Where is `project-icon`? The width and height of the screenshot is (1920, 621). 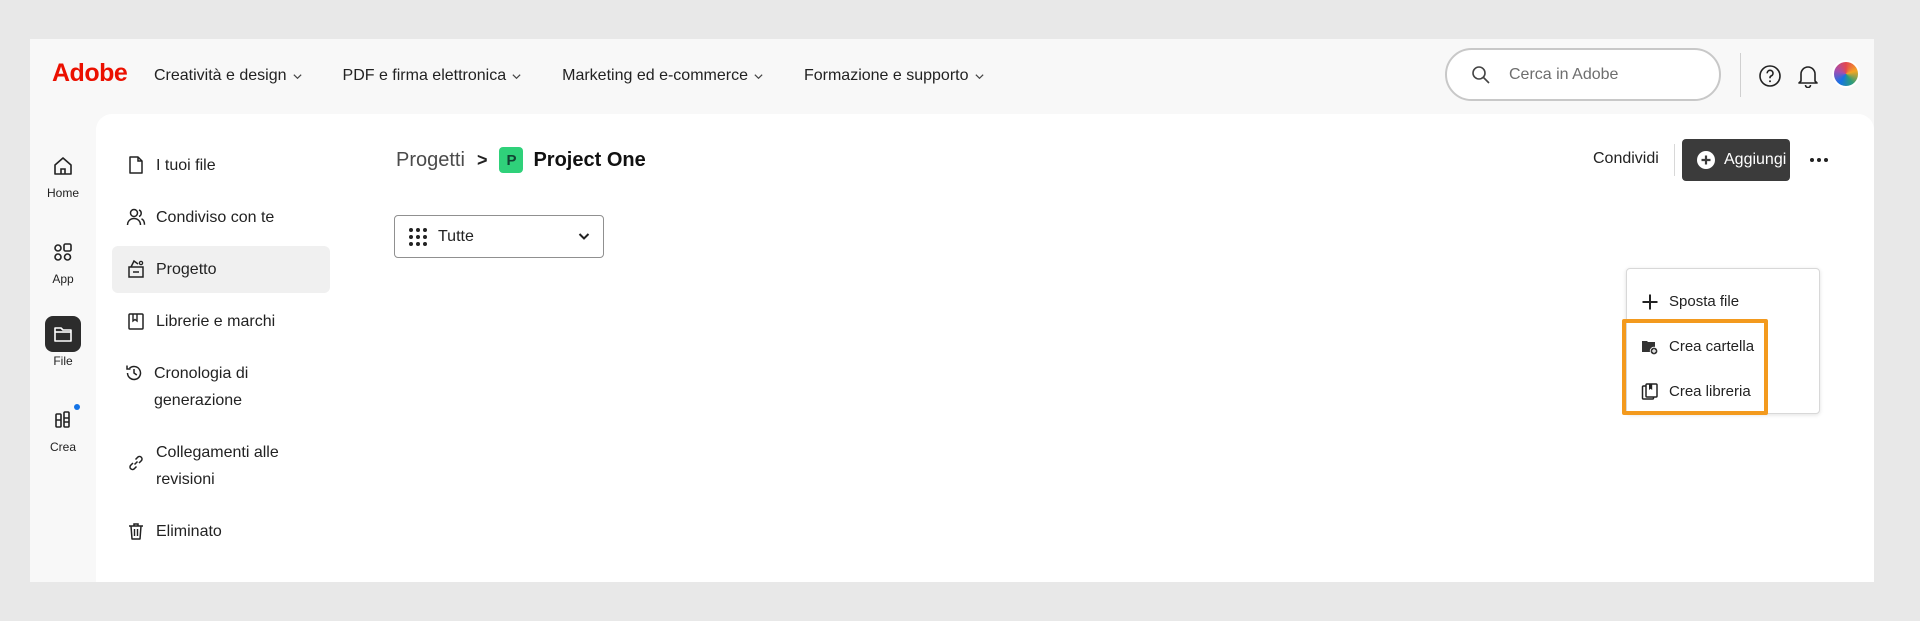 project-icon is located at coordinates (136, 268).